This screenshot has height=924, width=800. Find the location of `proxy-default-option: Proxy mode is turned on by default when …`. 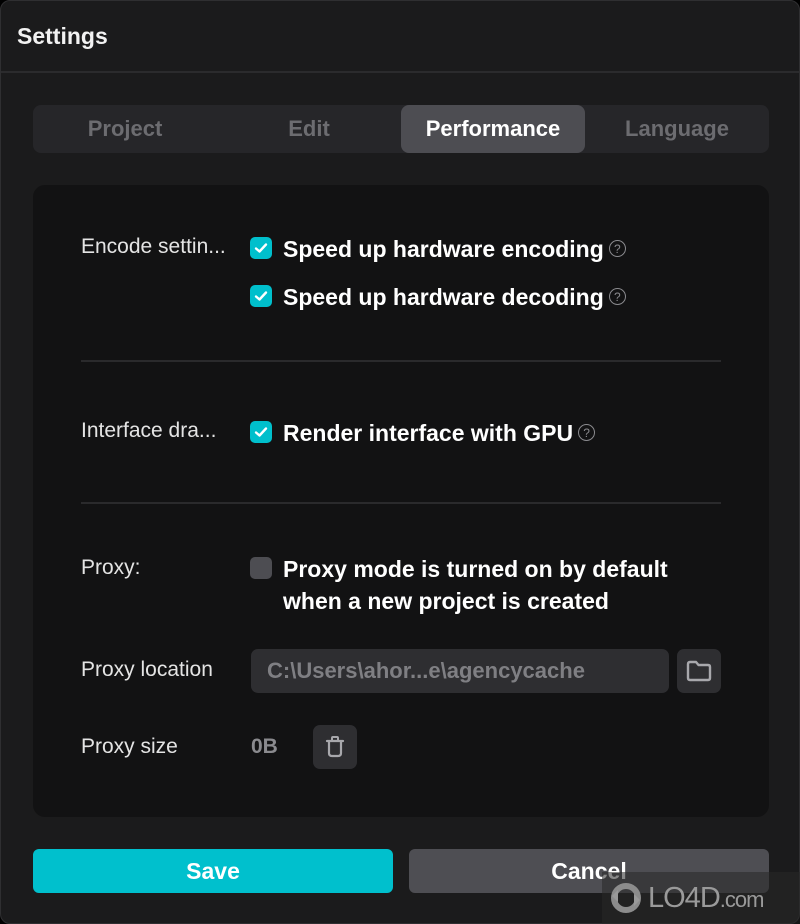

proxy-default-option: Proxy mode is turned on by default when … is located at coordinates (459, 585).